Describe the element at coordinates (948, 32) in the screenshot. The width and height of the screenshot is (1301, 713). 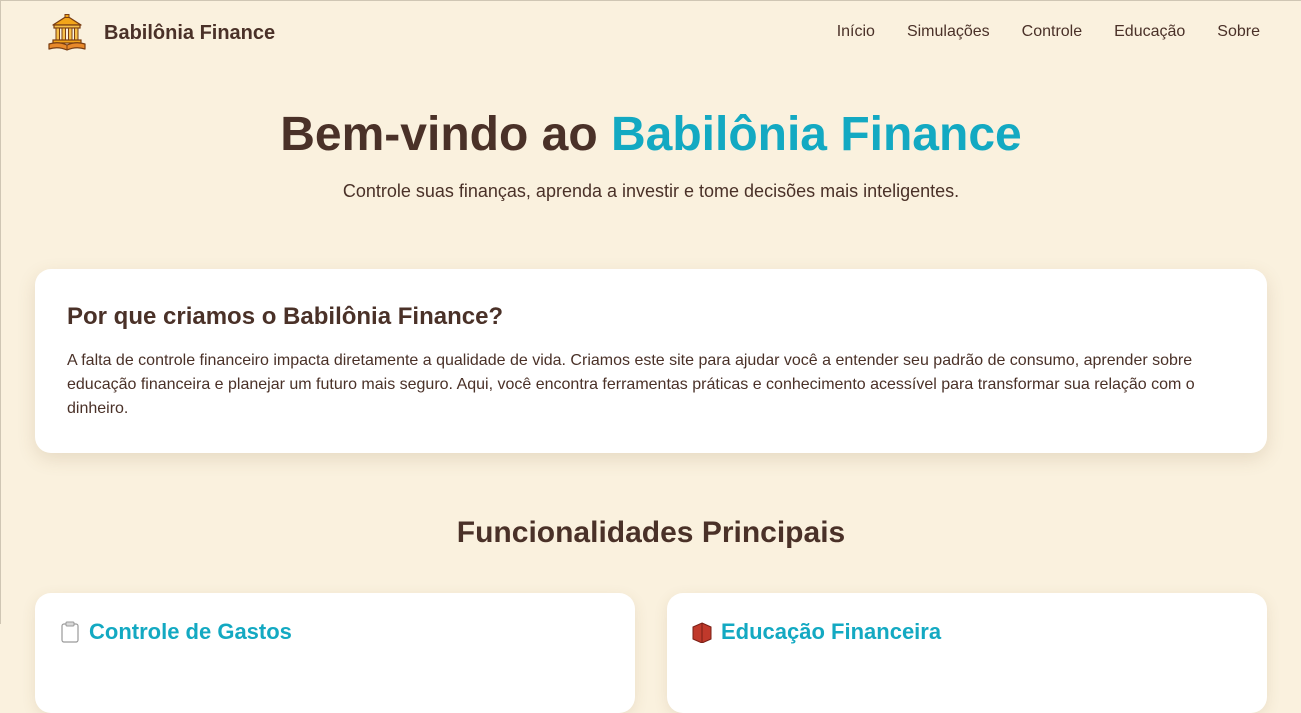
I see `nav-link-simulacoes: Simulações` at that location.